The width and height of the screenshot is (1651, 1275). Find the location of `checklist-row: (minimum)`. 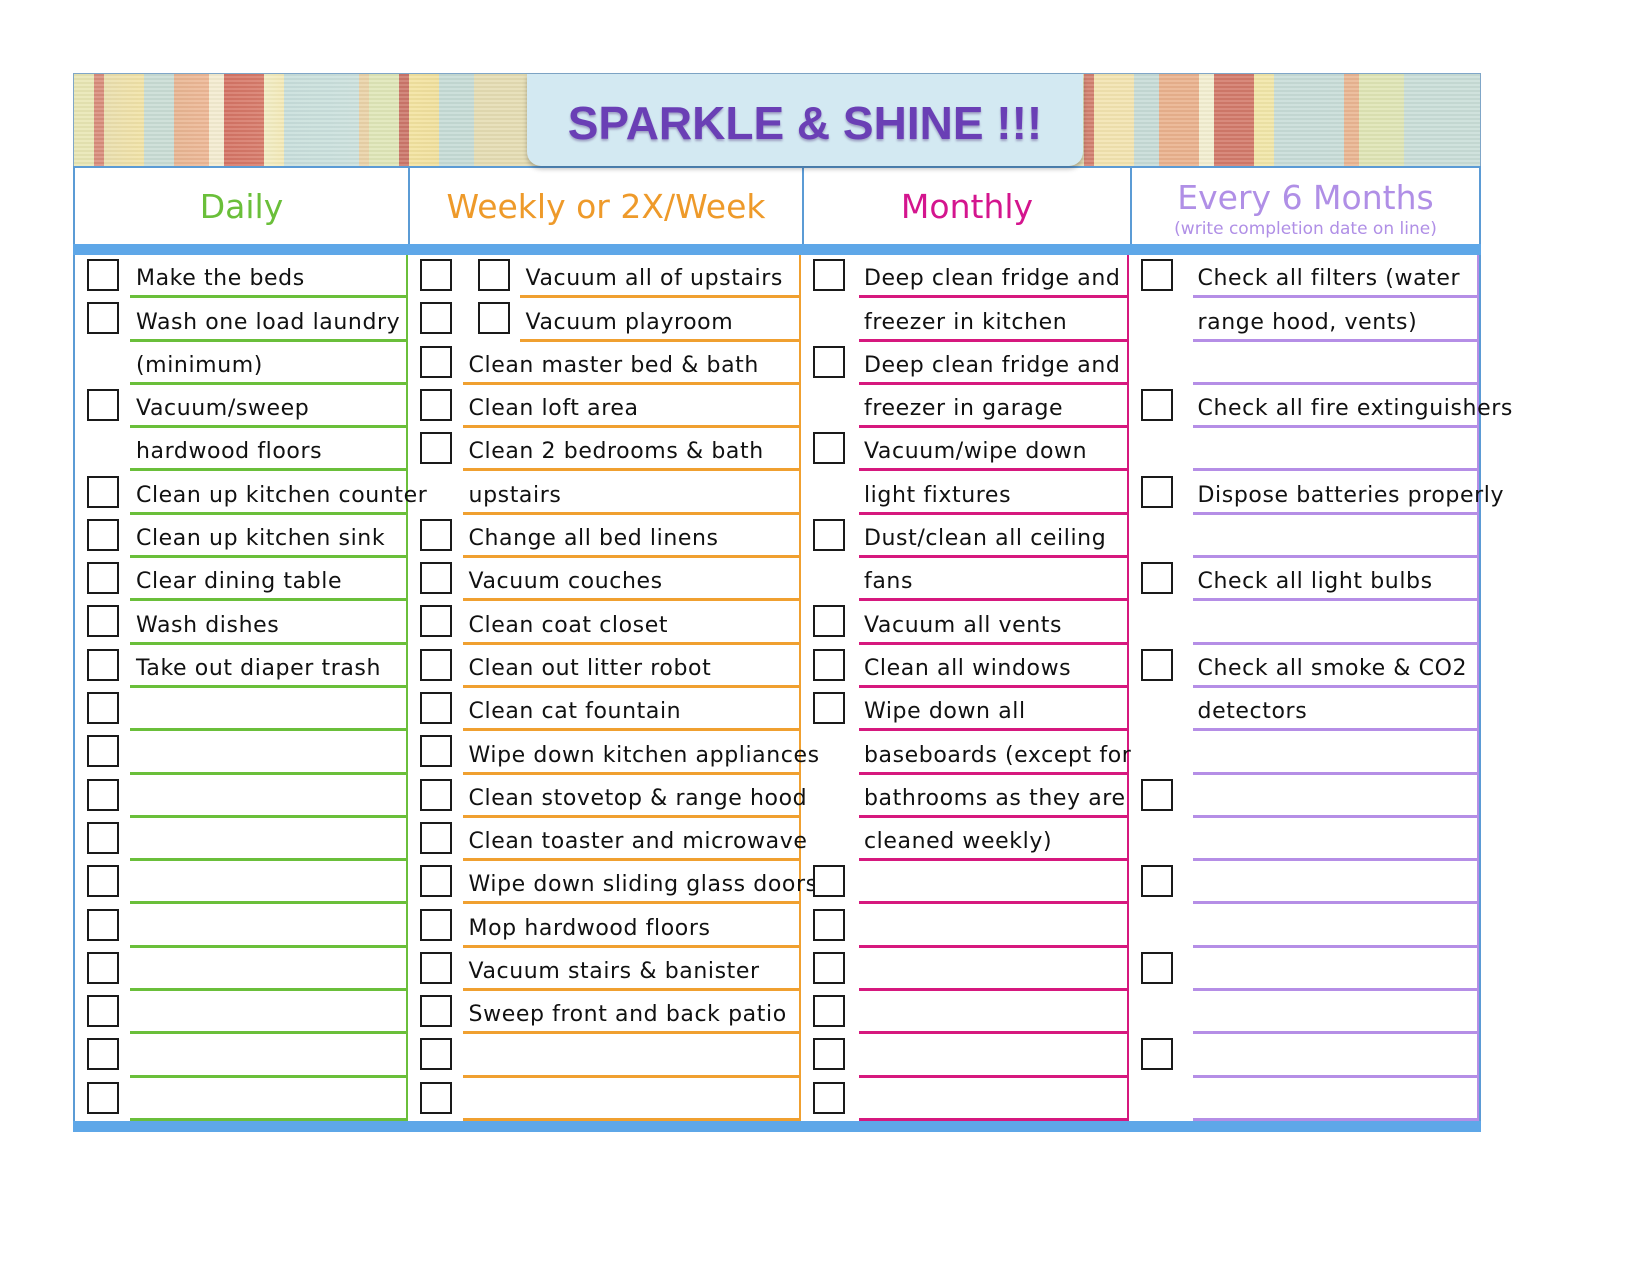

checklist-row: (minimum) is located at coordinates (240, 363).